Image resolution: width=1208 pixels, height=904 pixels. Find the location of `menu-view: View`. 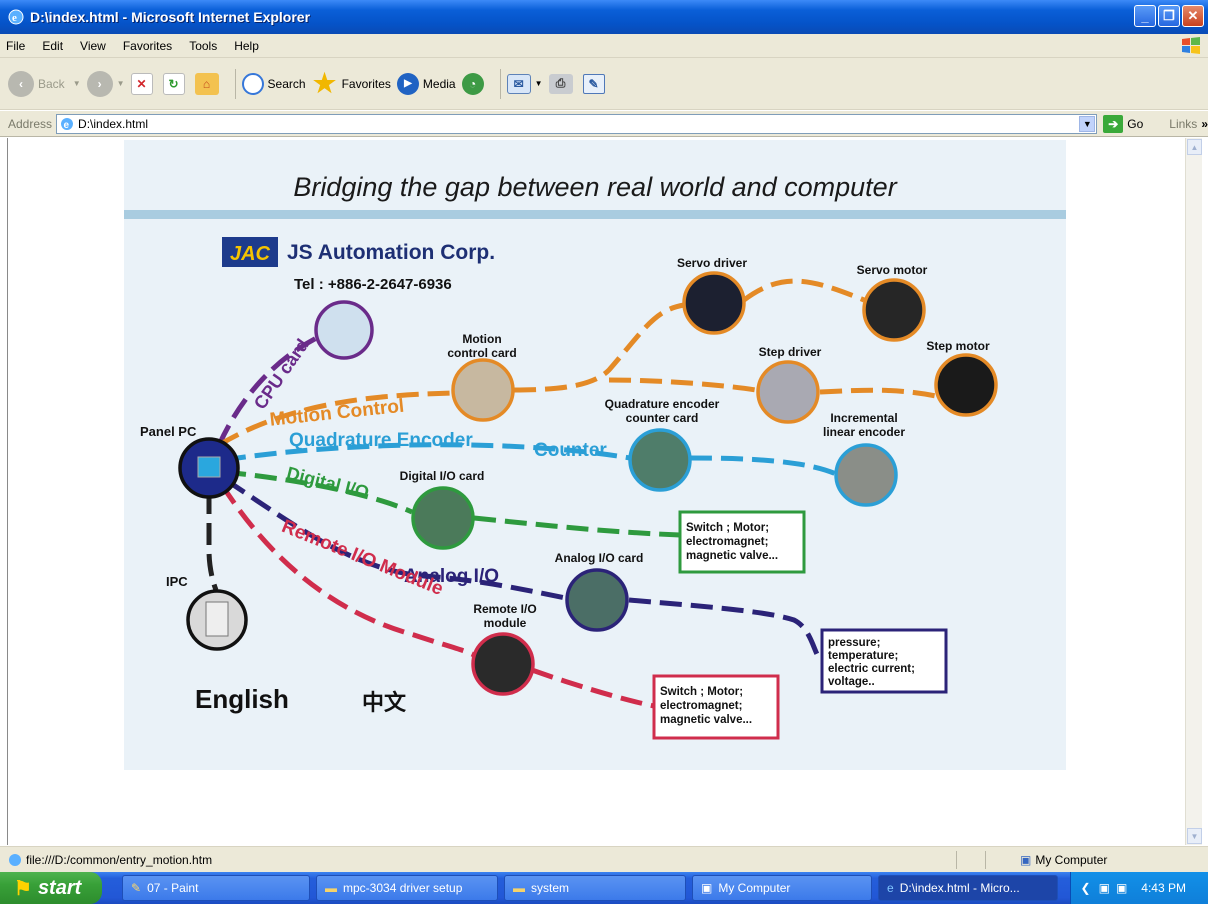

menu-view: View is located at coordinates (93, 46).